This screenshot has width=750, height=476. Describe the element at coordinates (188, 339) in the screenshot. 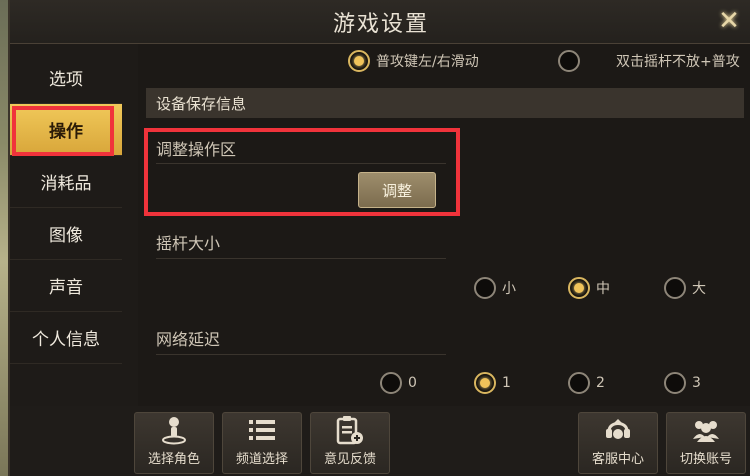

I see `network-latency-label: 网络延迟` at that location.